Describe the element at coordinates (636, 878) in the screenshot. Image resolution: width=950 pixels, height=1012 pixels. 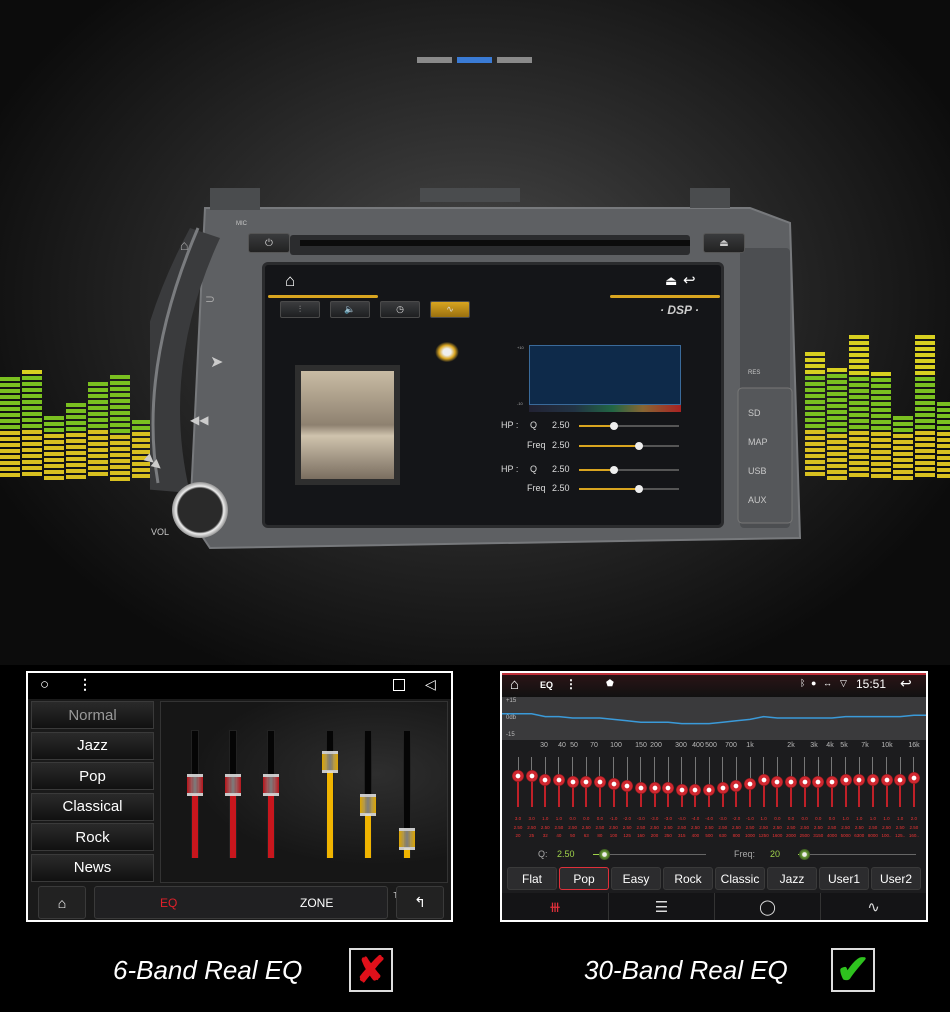
I see `preset-easy: Easy` at that location.